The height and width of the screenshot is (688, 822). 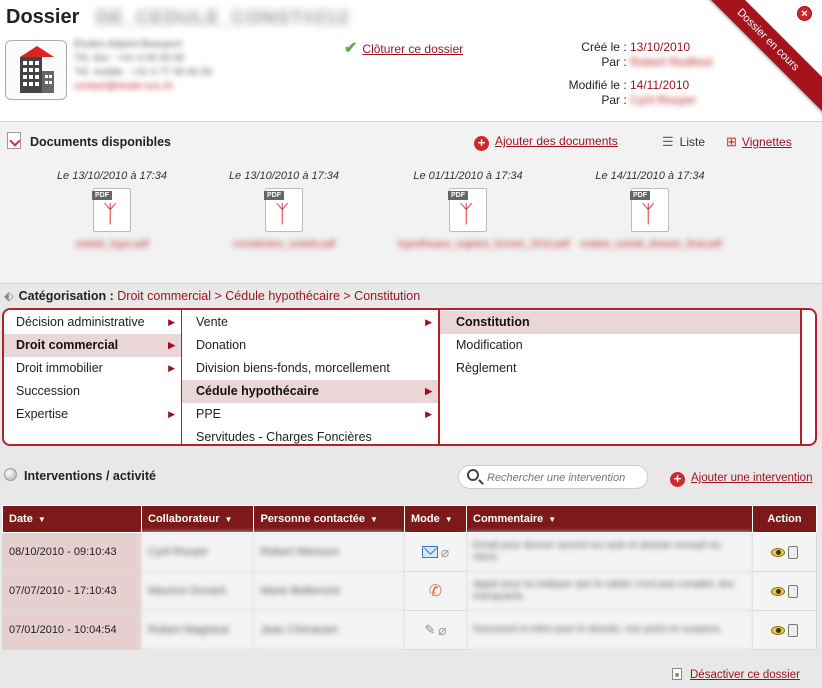 What do you see at coordinates (564, 477) in the screenshot?
I see `intervention-search-input` at bounding box center [564, 477].